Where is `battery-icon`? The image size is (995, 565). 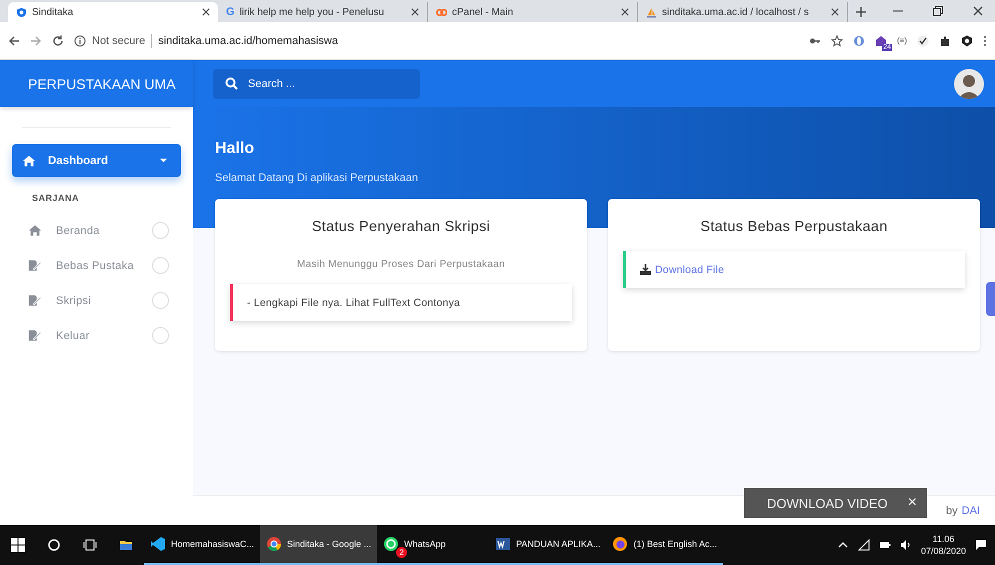
battery-icon is located at coordinates (884, 545).